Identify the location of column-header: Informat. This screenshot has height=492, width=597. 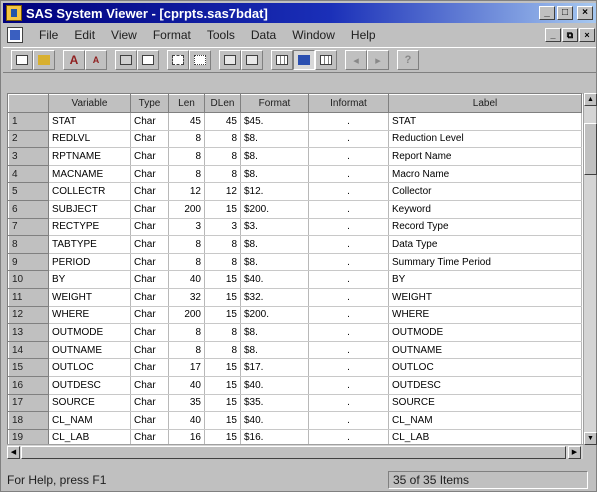
(348, 103).